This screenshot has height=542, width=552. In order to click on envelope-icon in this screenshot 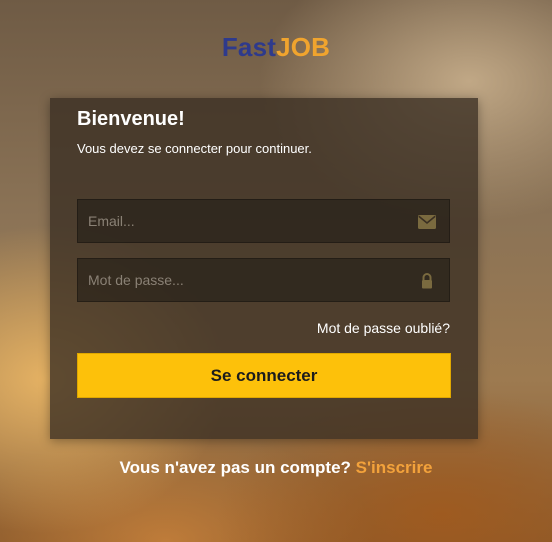, I will do `click(427, 222)`.